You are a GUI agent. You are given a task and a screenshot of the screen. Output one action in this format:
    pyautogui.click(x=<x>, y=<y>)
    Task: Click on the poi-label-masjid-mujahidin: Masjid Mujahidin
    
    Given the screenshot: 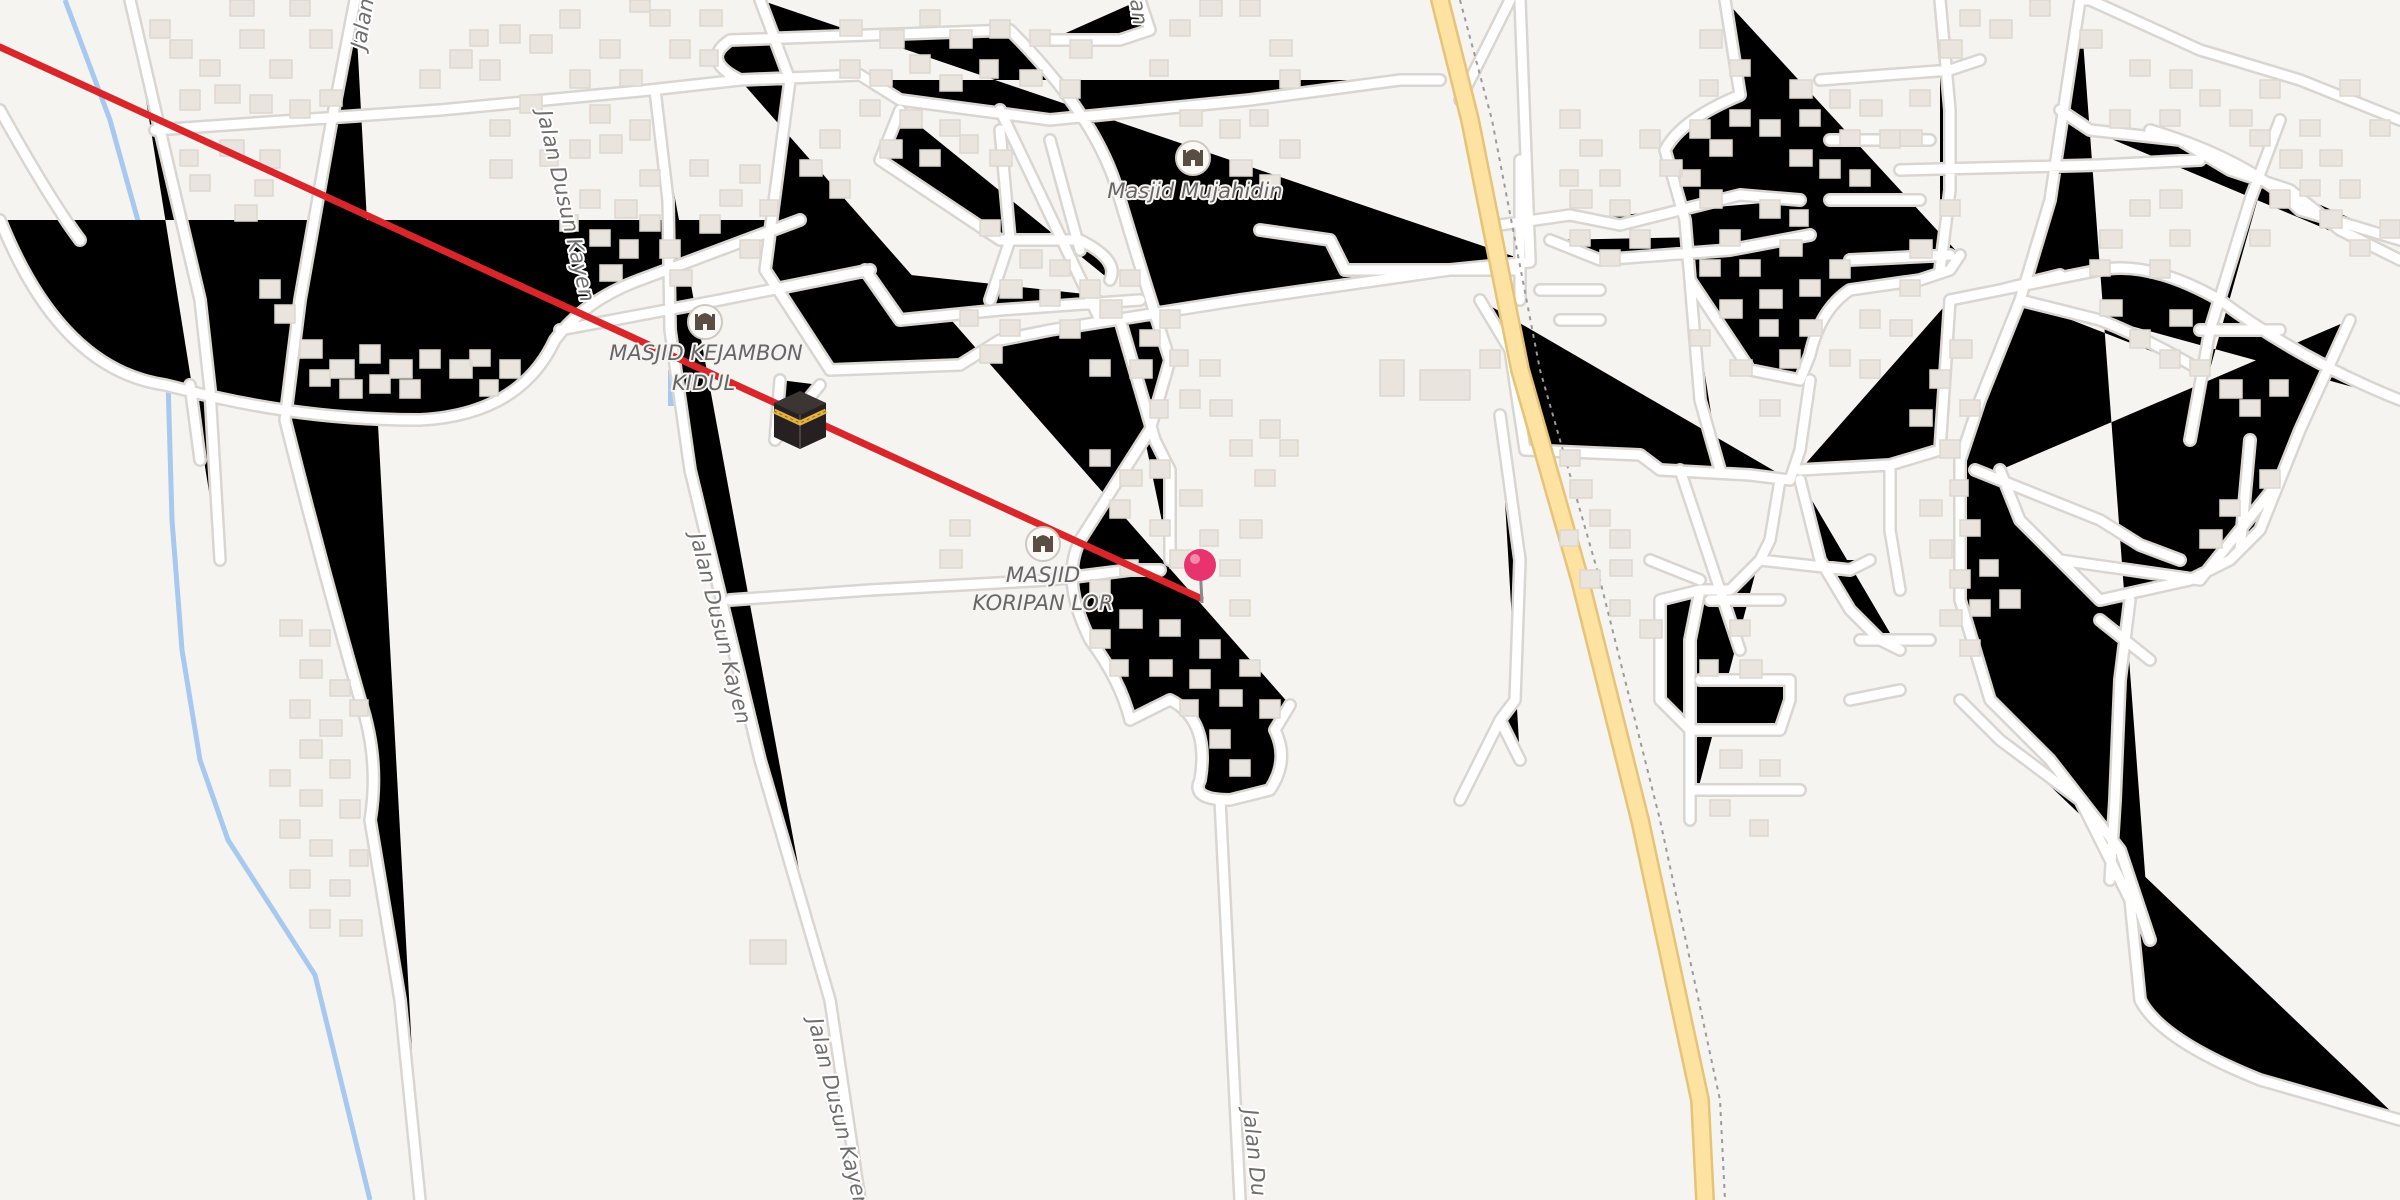 What is the action you would take?
    pyautogui.click(x=1194, y=191)
    